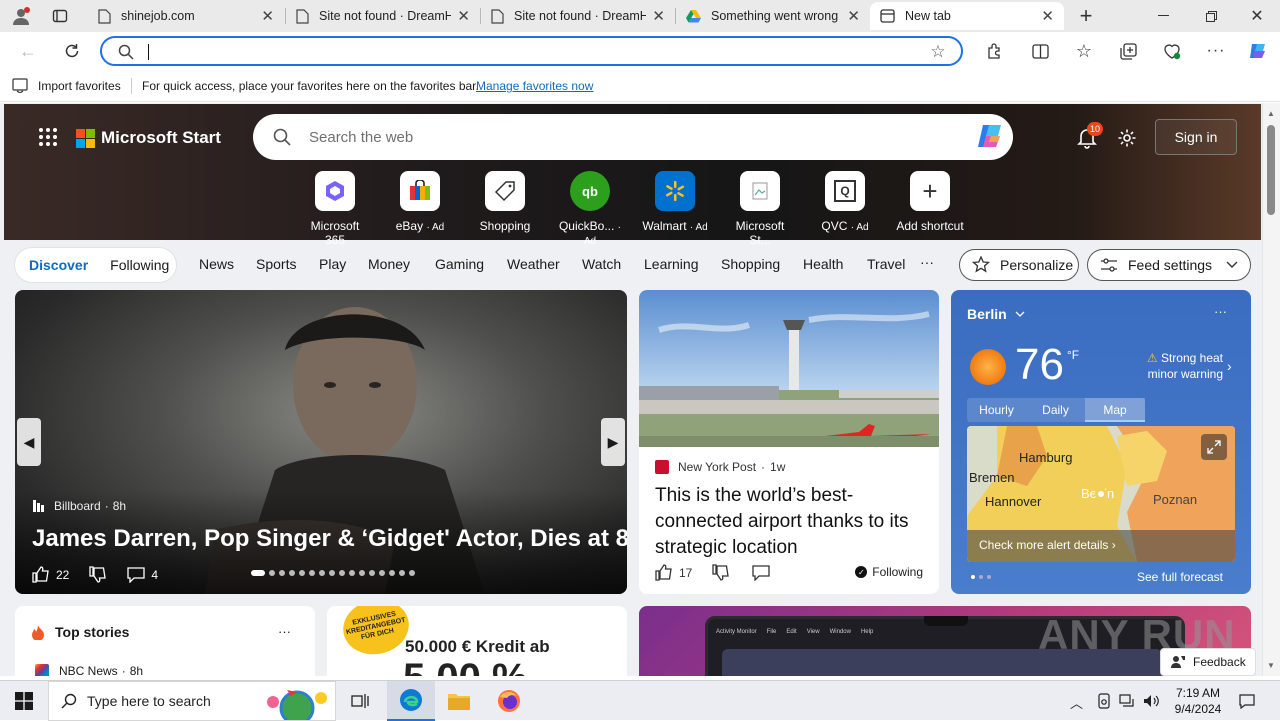  I want to click on split-screen-icon, so click(1040, 51).